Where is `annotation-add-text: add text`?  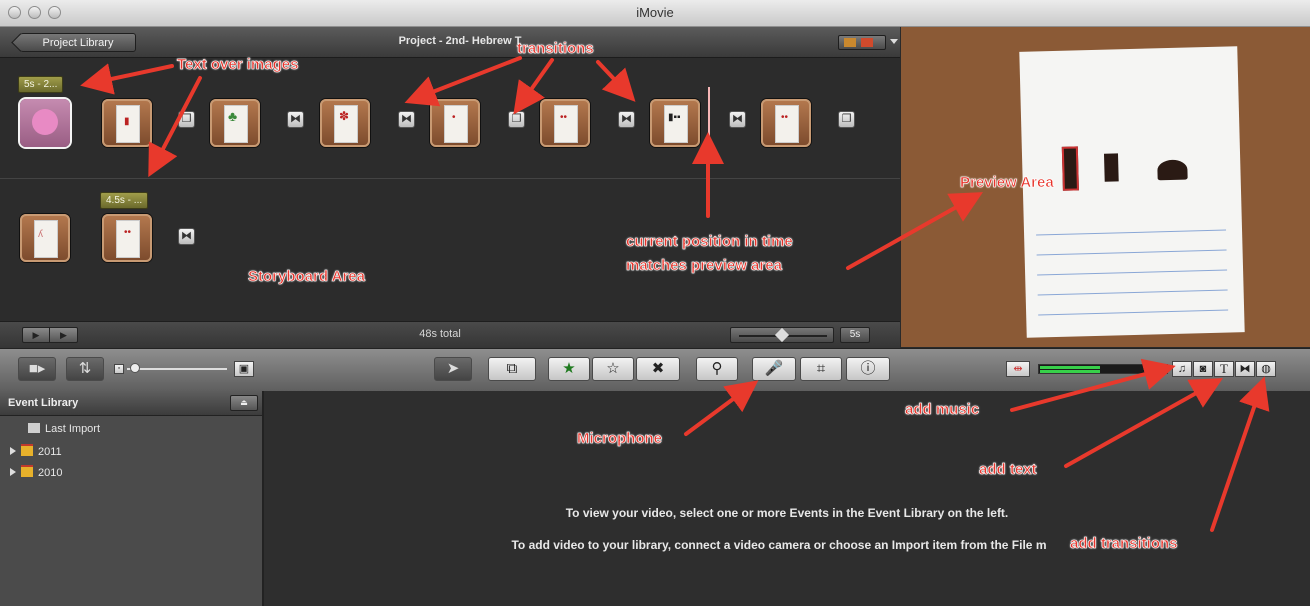
annotation-add-text: add text is located at coordinates (1008, 470).